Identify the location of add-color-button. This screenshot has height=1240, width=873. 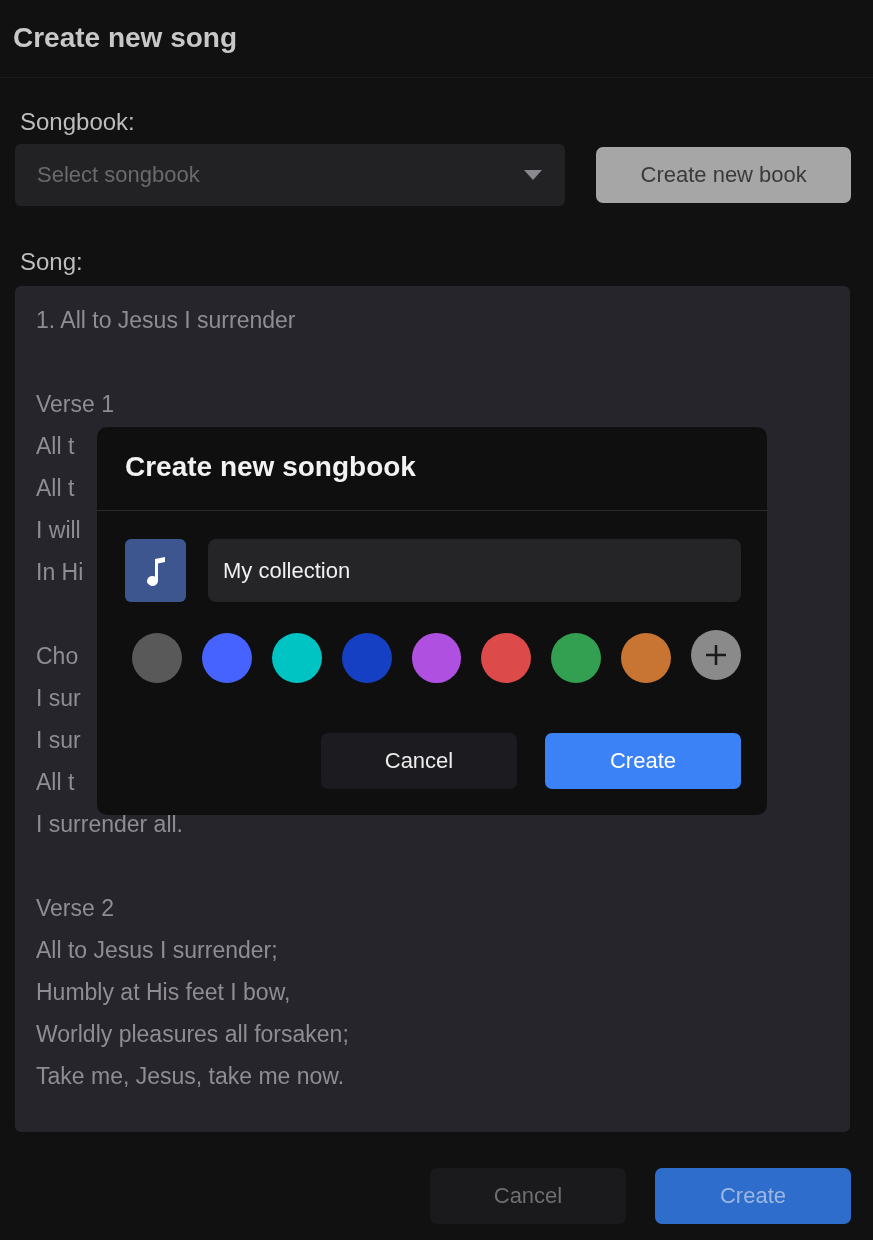
(716, 655).